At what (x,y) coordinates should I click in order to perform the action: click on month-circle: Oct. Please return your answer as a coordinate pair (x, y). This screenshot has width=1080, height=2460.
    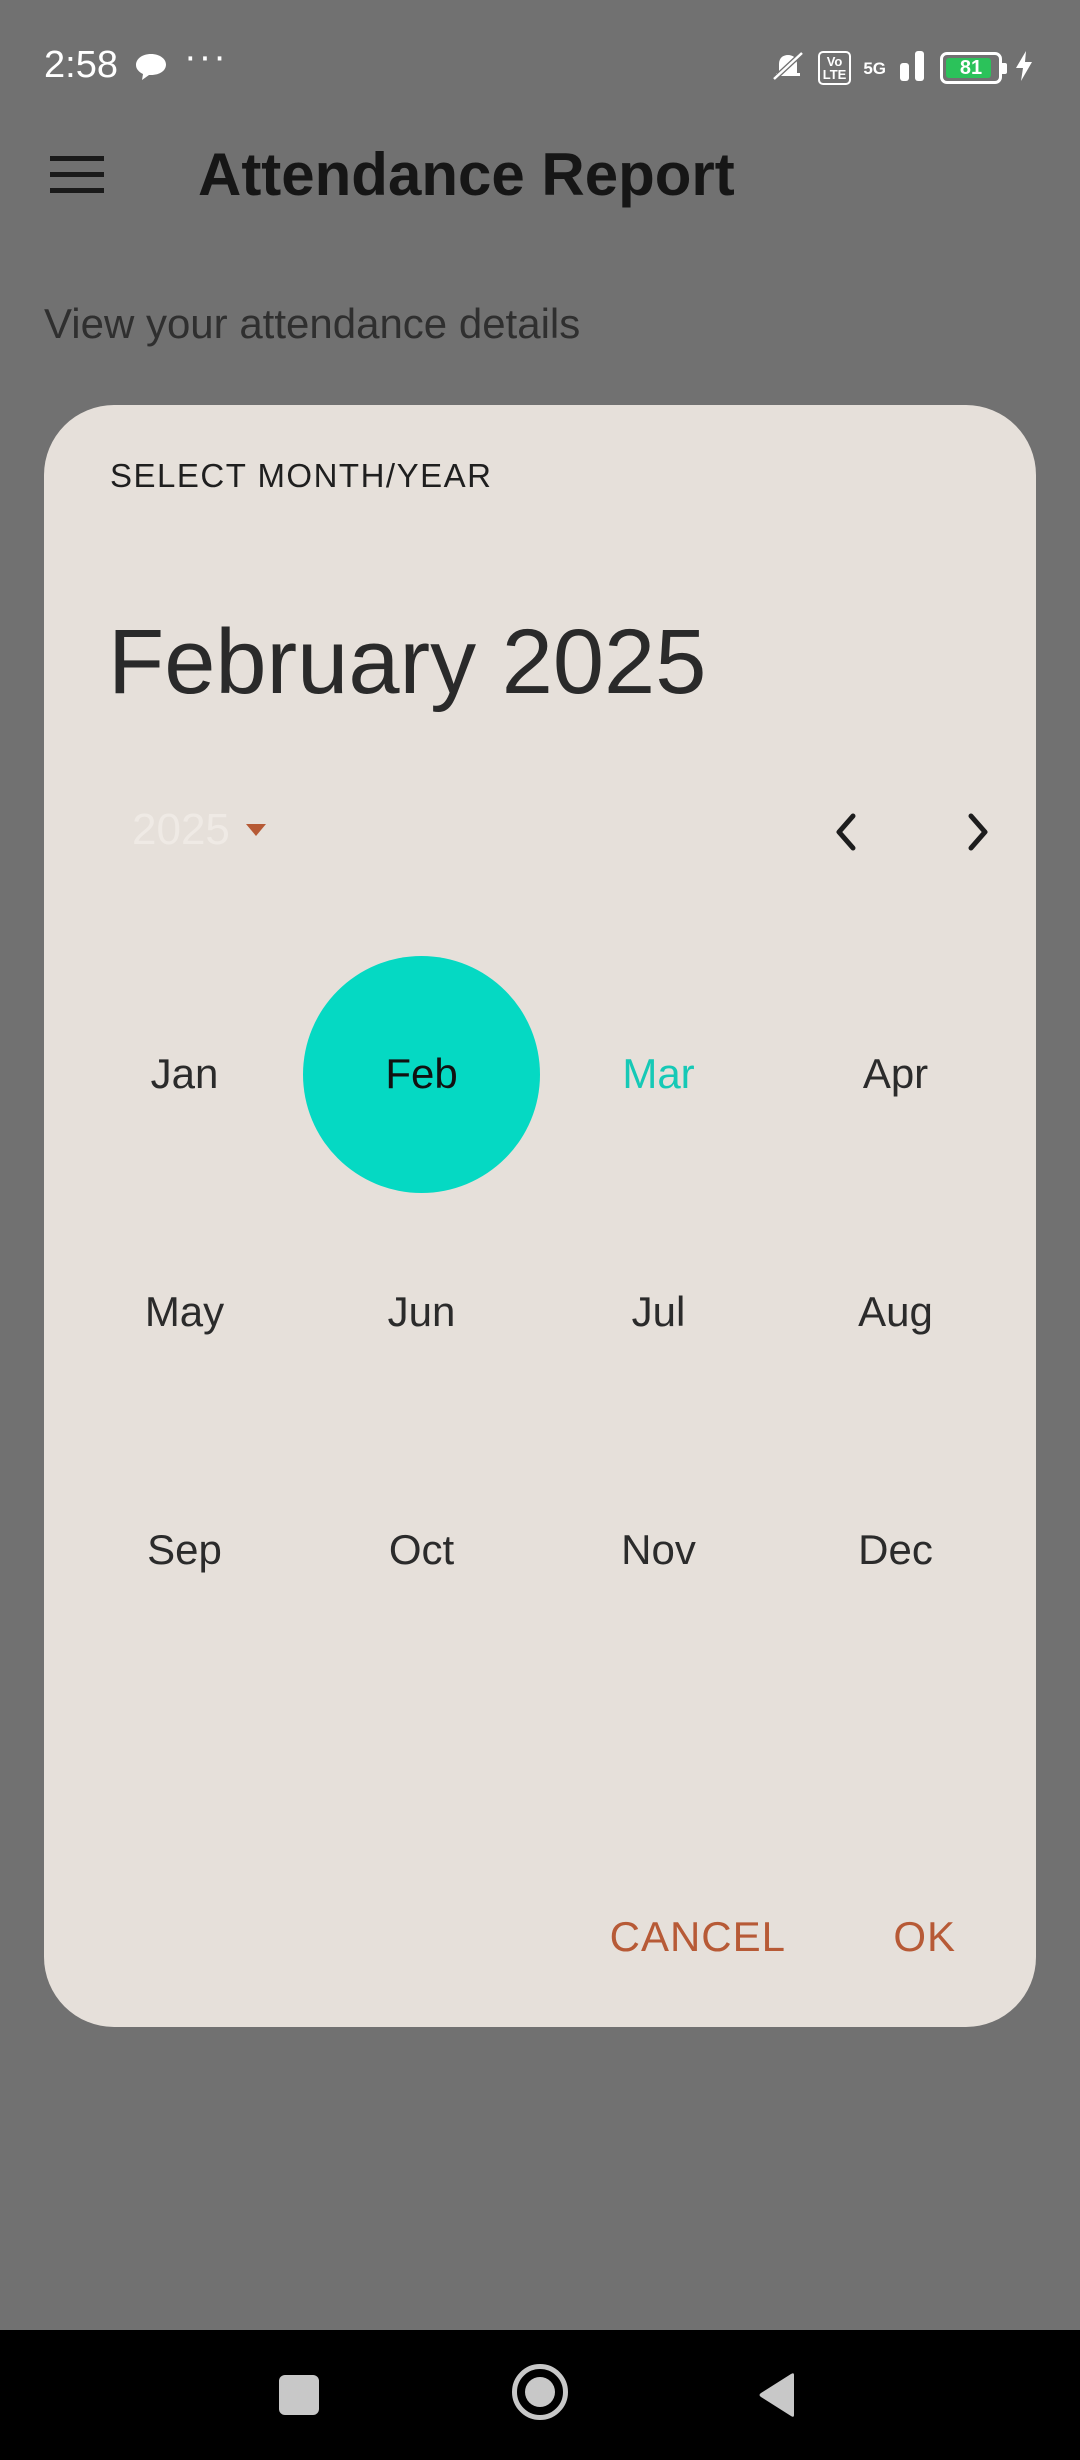
    Looking at the image, I should click on (421, 1550).